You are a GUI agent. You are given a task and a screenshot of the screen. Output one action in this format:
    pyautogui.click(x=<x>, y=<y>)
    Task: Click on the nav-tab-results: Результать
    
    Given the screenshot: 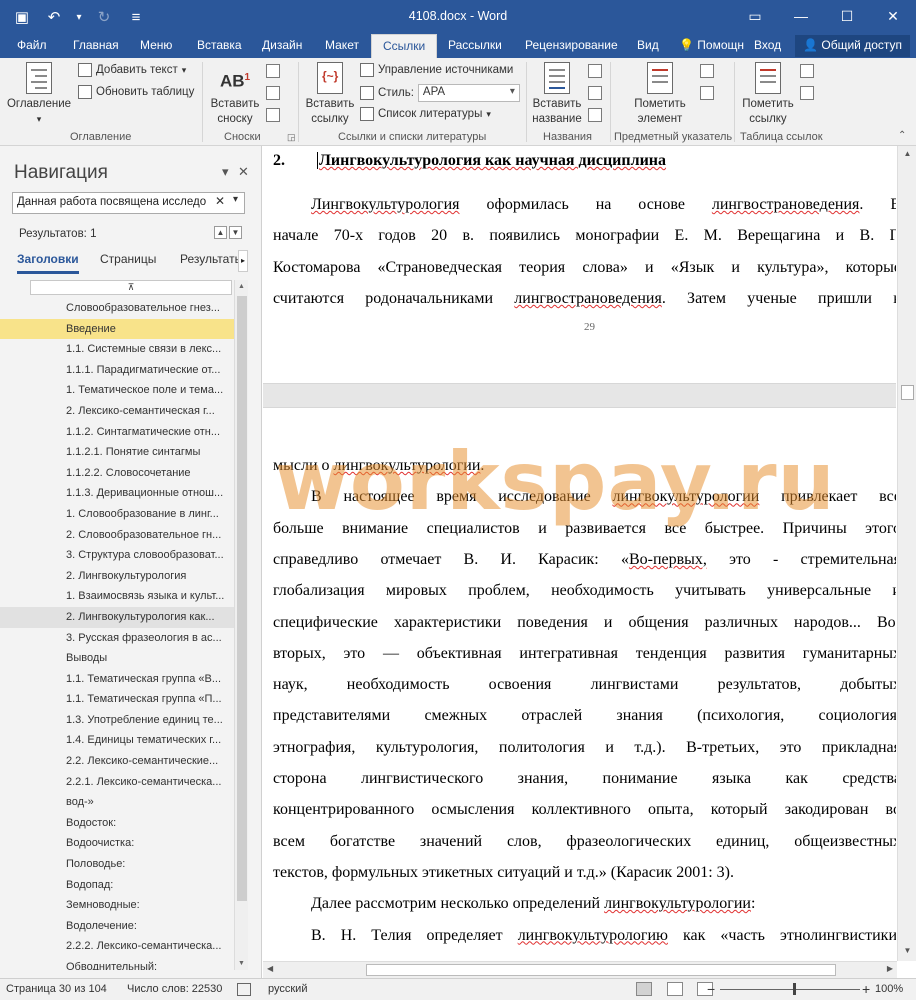 What is the action you would take?
    pyautogui.click(x=210, y=259)
    